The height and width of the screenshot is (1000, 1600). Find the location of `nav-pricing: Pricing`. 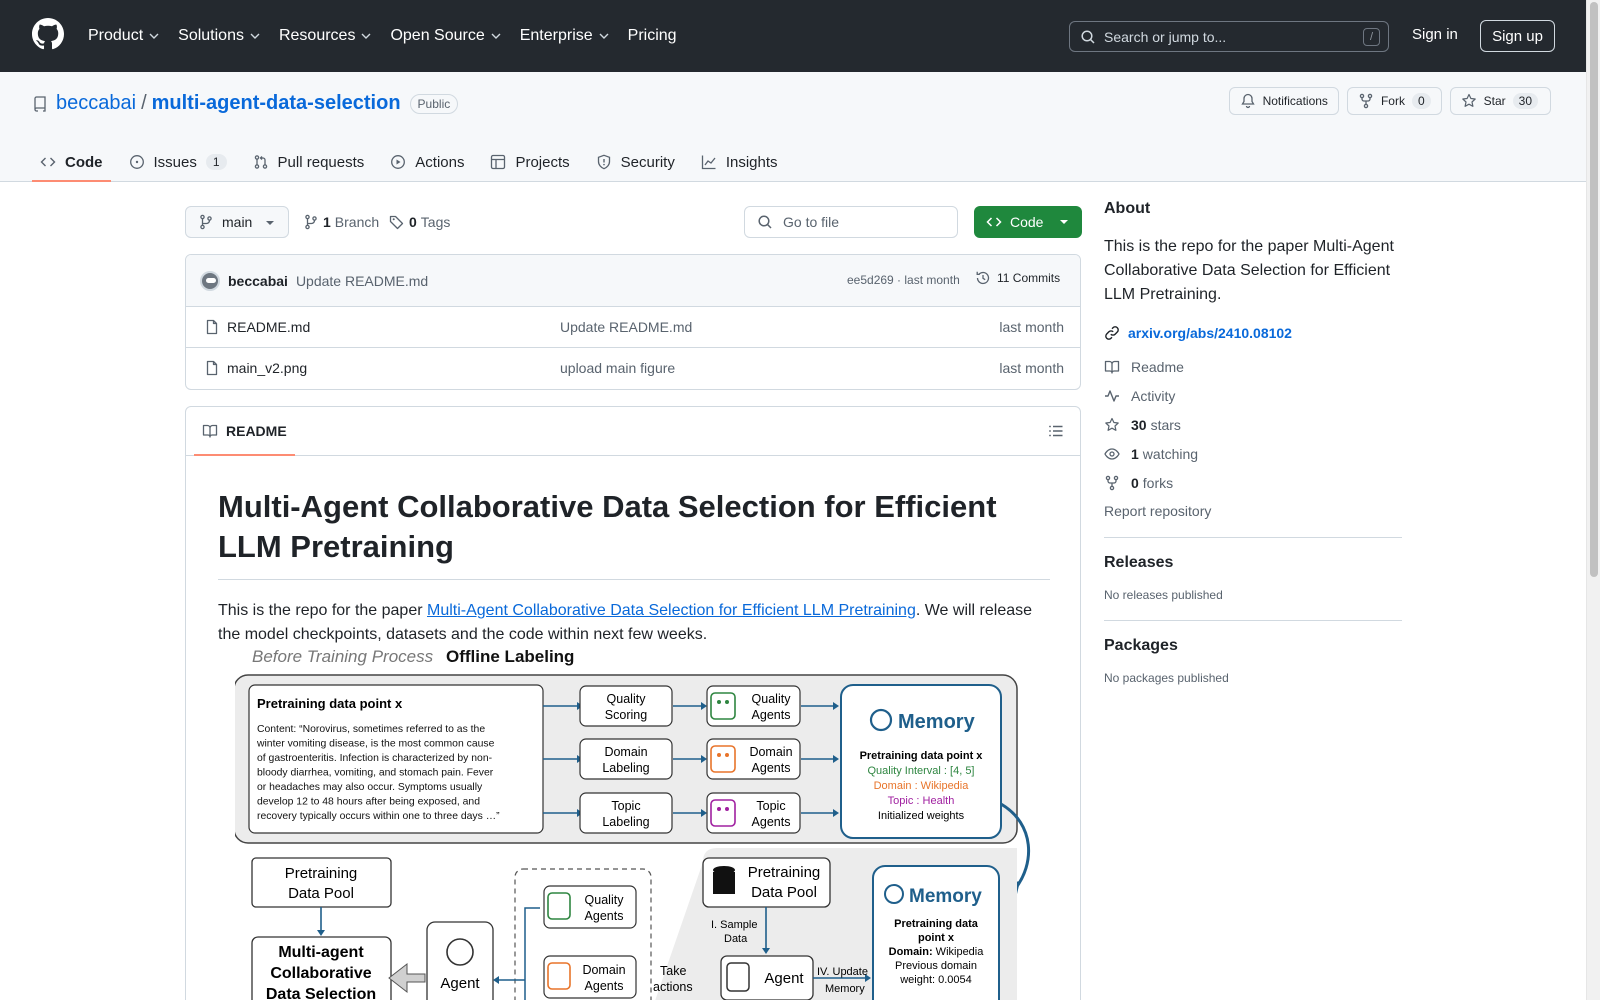

nav-pricing: Pricing is located at coordinates (652, 36).